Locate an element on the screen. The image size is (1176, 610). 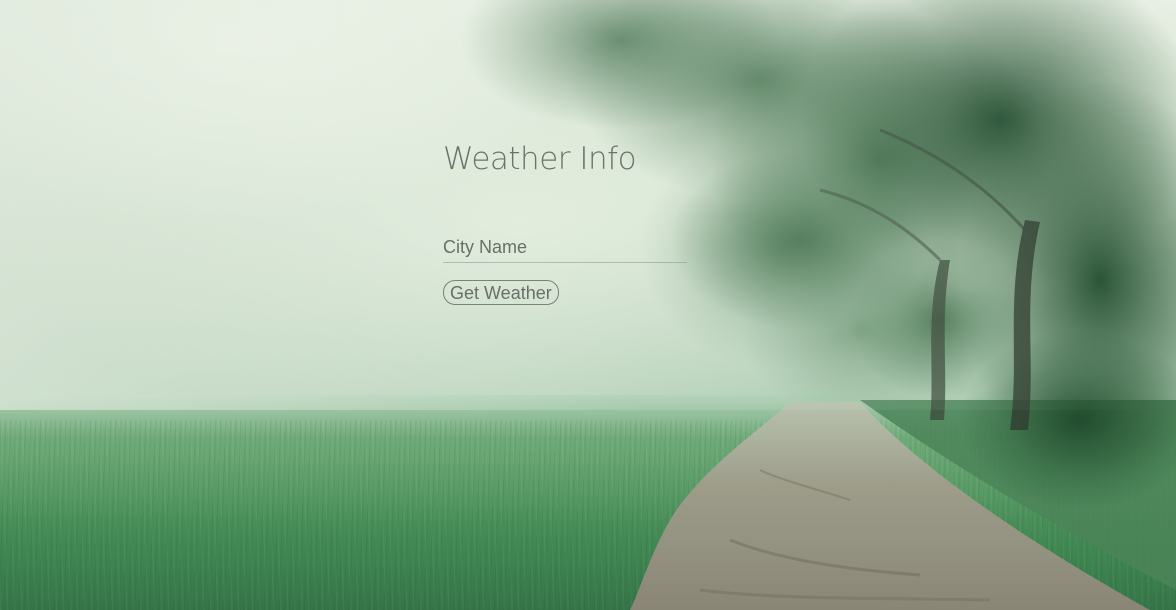
get-weather-button: Get Weather is located at coordinates (501, 292).